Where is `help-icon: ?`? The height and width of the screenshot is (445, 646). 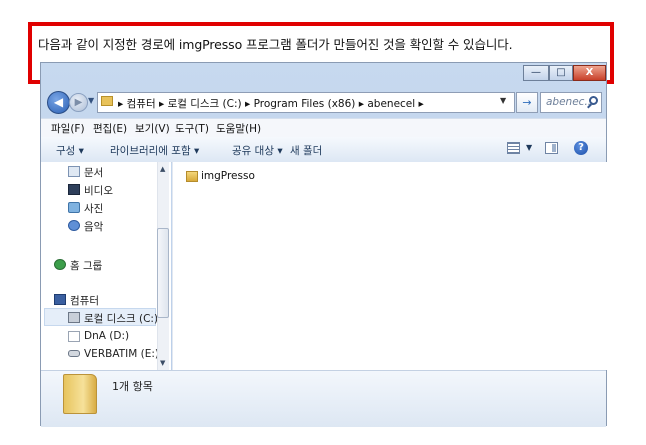 help-icon: ? is located at coordinates (581, 148).